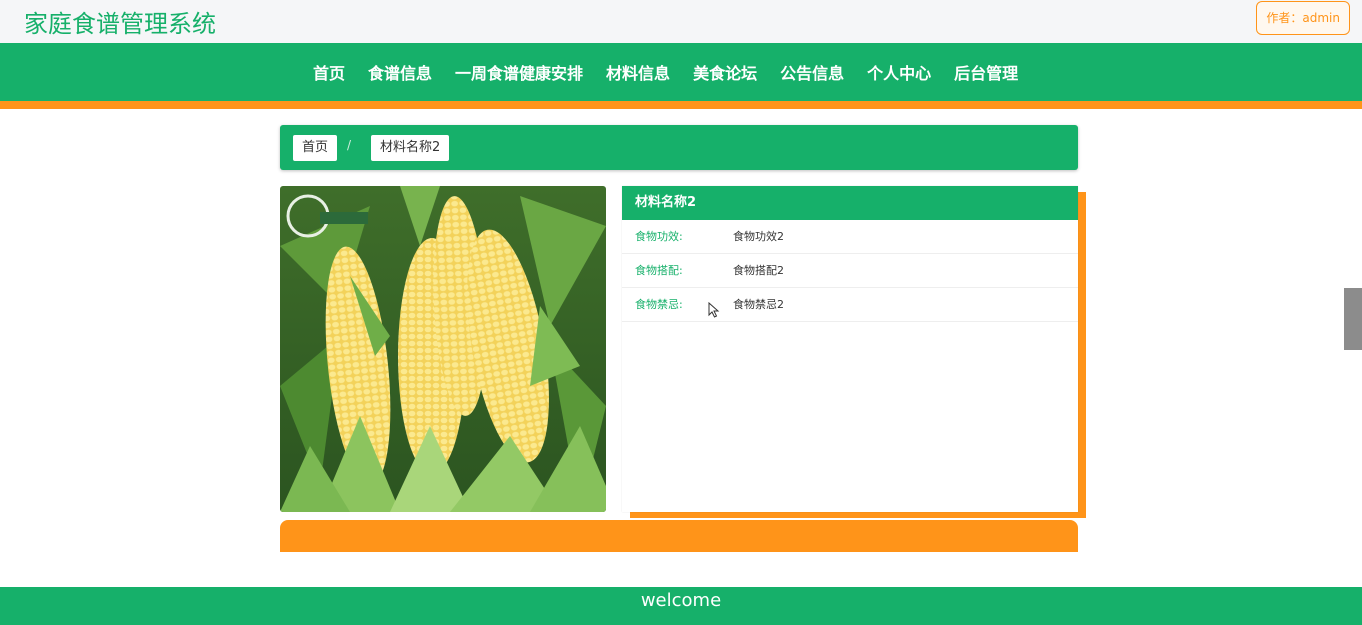  Describe the element at coordinates (758, 304) in the screenshot. I see `detail-value: 食物禁忌2` at that location.